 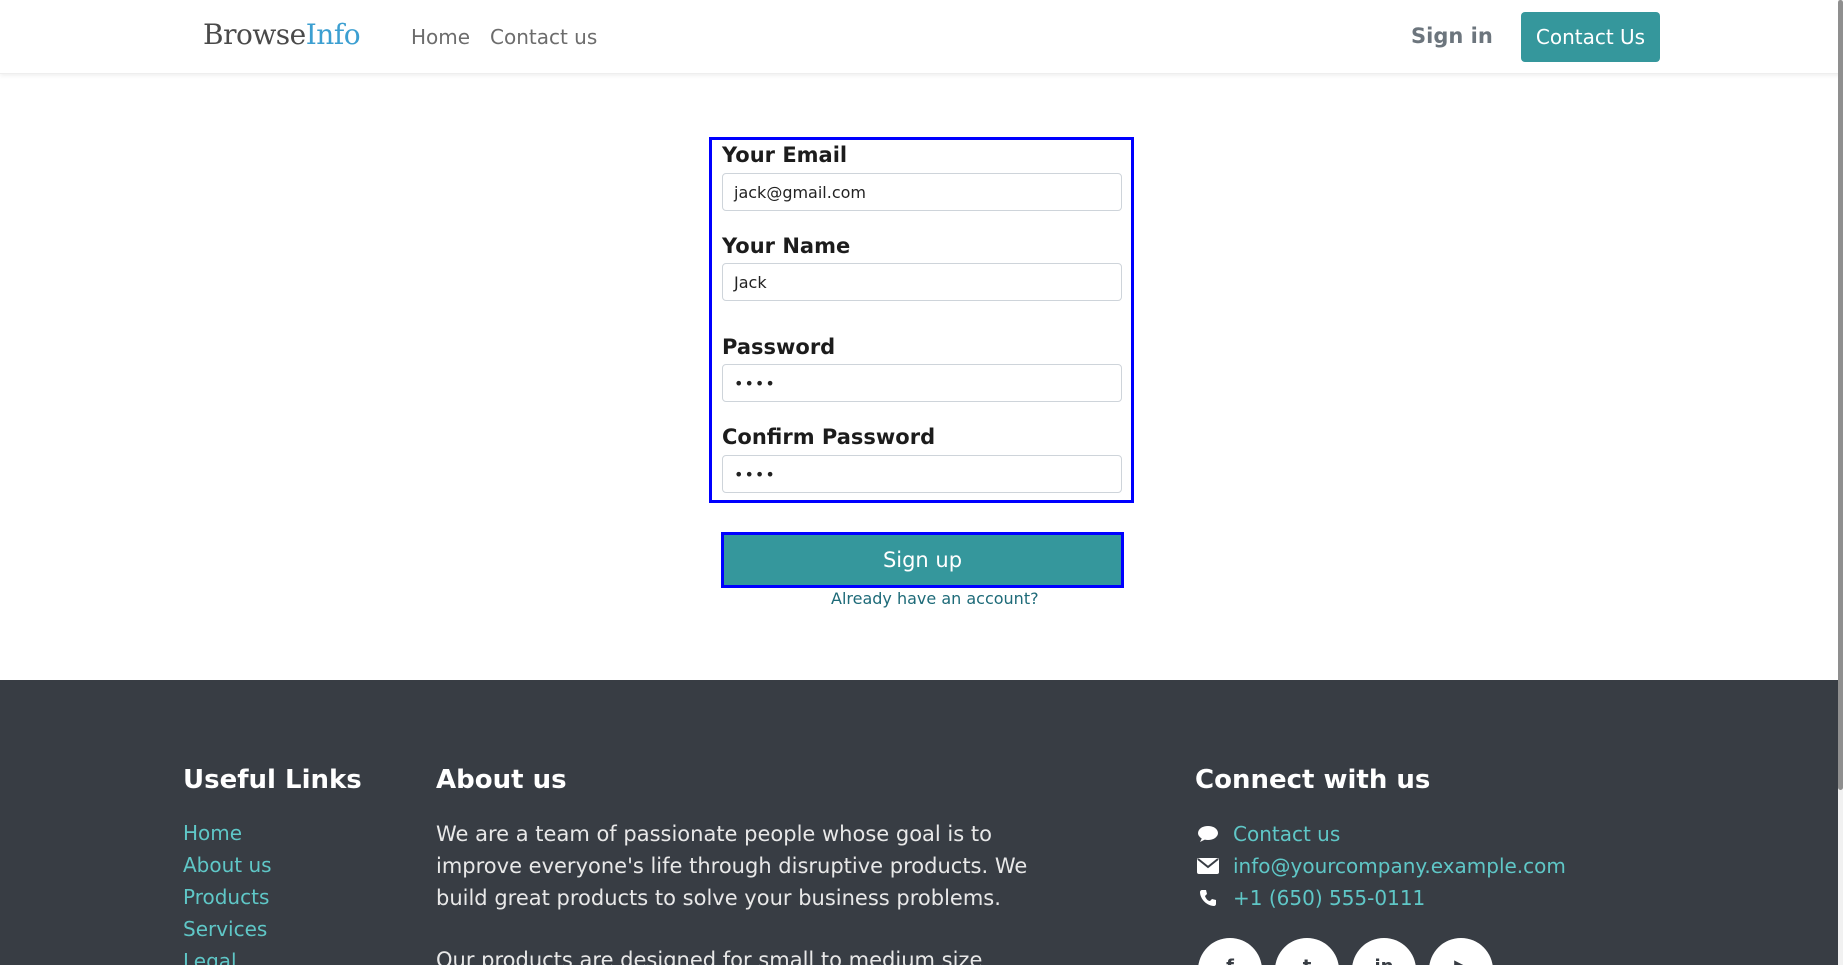 What do you see at coordinates (922, 282) in the screenshot?
I see `name-field: Jack` at bounding box center [922, 282].